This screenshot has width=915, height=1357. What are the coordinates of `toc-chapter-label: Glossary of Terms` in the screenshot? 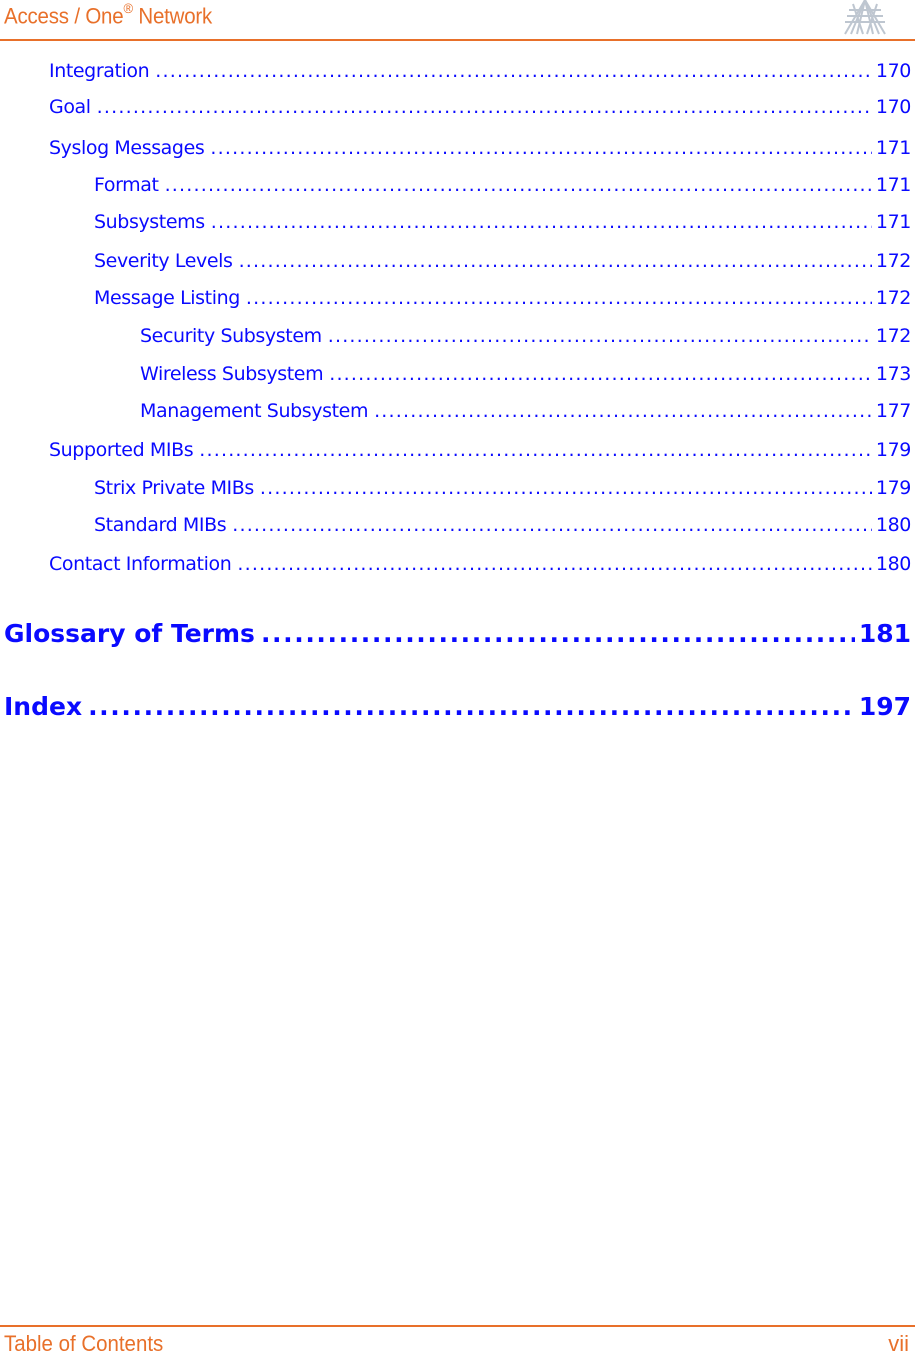 It's located at (129, 633).